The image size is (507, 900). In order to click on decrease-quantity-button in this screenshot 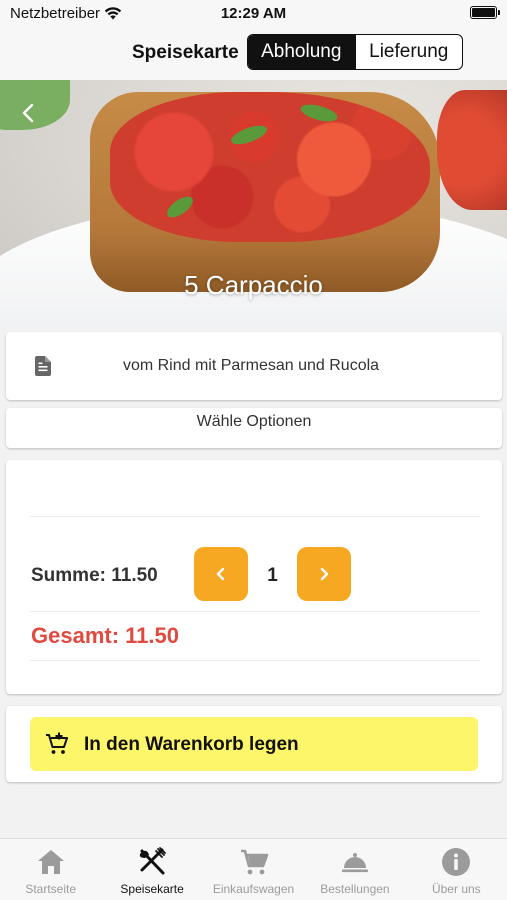, I will do `click(221, 574)`.